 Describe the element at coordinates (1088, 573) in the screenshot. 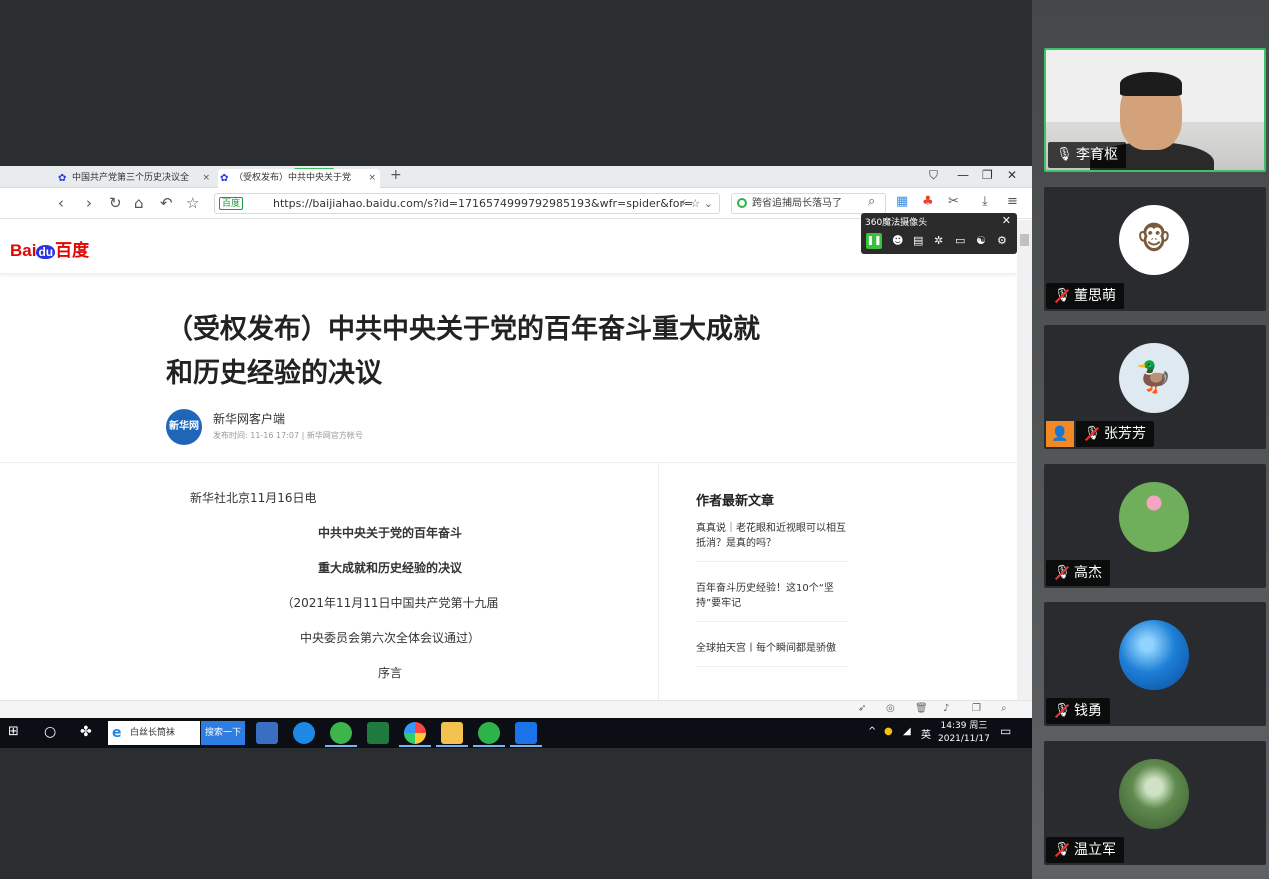

I see `participant-name: 高杰` at that location.